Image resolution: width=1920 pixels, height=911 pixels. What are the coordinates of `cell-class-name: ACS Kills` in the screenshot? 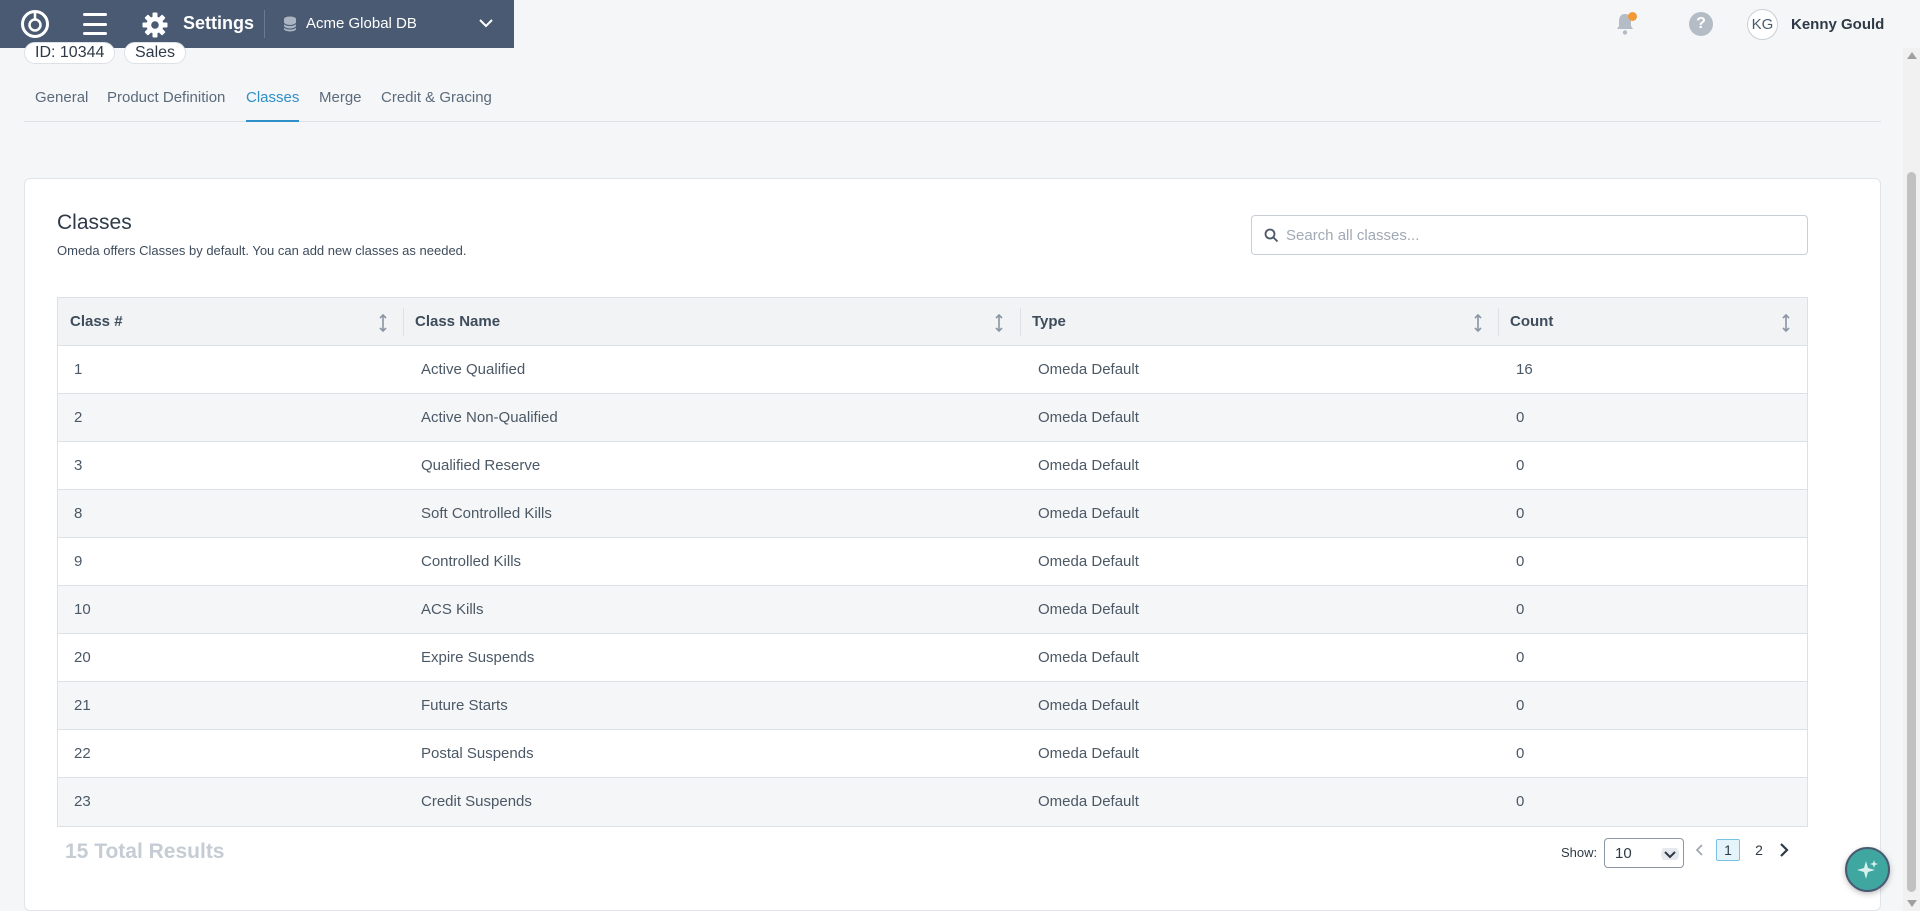 It's located at (452, 609).